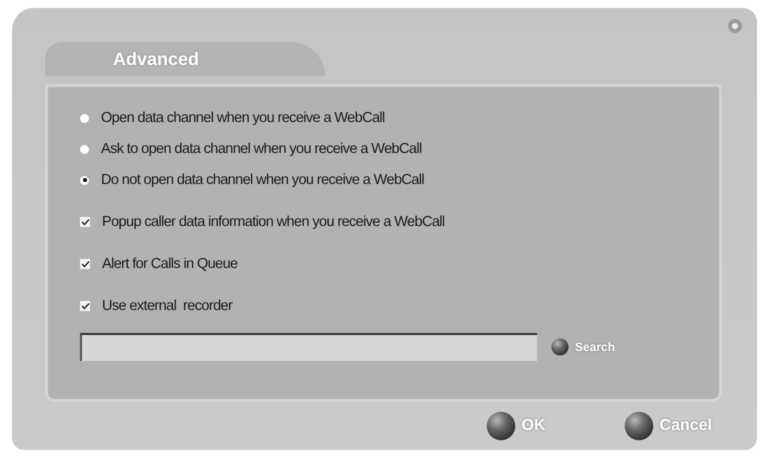  I want to click on option-label: Open data channel when you receive a WebCall, so click(243, 118).